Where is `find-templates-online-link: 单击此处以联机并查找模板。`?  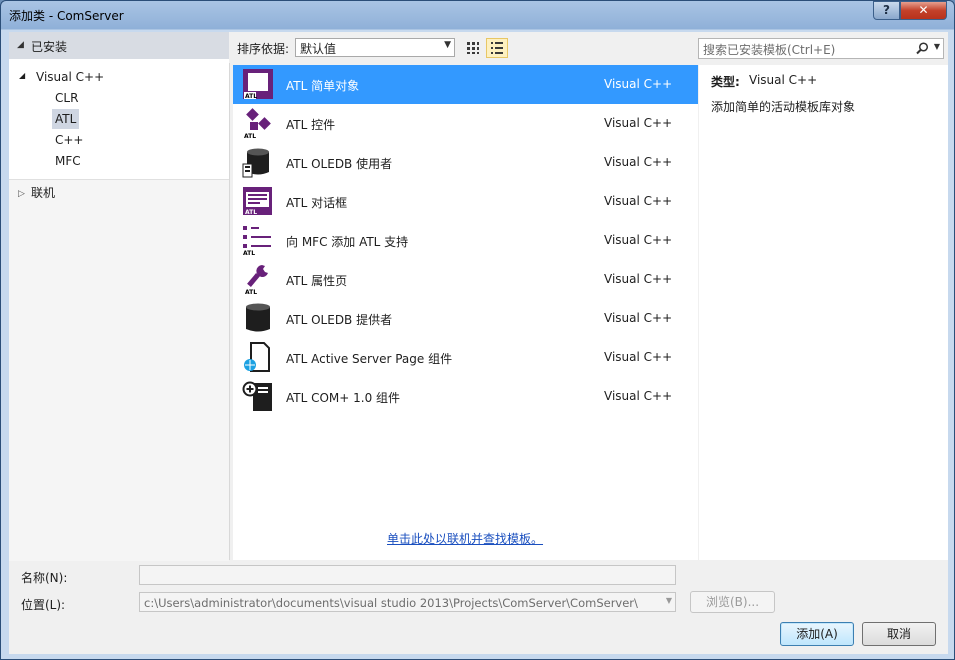
find-templates-online-link: 单击此处以联机并查找模板。 is located at coordinates (465, 538).